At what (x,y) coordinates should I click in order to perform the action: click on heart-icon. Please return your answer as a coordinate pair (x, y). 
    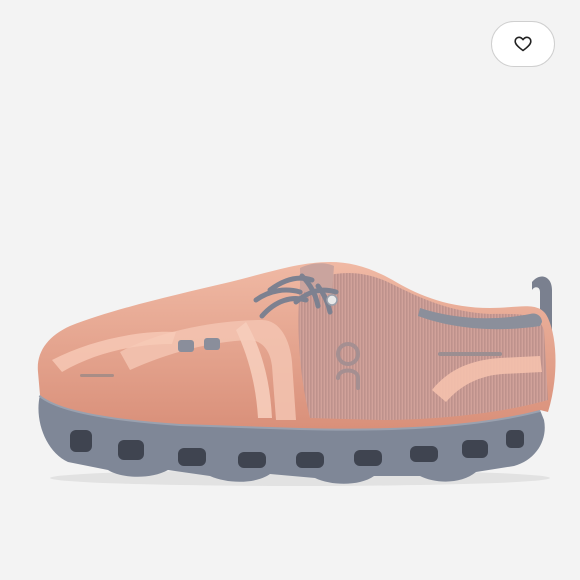
    Looking at the image, I should click on (523, 44).